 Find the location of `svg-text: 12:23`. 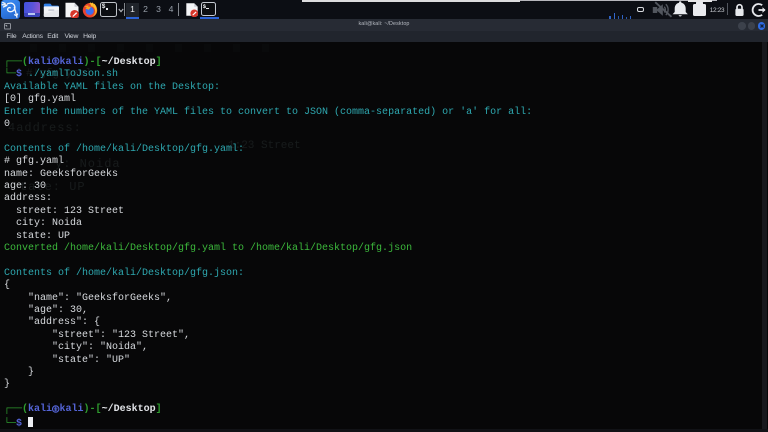

svg-text: 12:23 is located at coordinates (717, 10).